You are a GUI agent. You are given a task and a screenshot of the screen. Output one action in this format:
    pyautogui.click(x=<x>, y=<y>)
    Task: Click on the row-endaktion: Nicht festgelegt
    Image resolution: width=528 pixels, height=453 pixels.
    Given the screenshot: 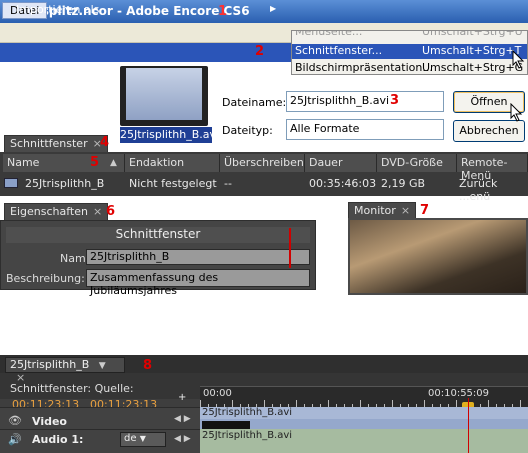 What is the action you would take?
    pyautogui.click(x=173, y=183)
    